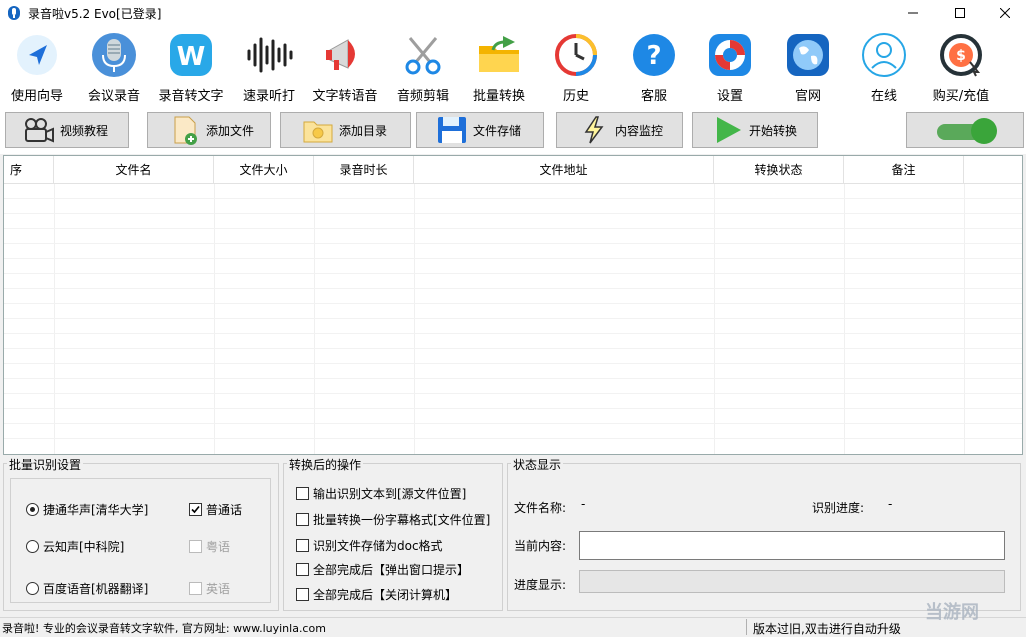 This screenshot has height=637, width=1026. Describe the element at coordinates (576, 54) in the screenshot. I see `history-clock-icon` at that location.